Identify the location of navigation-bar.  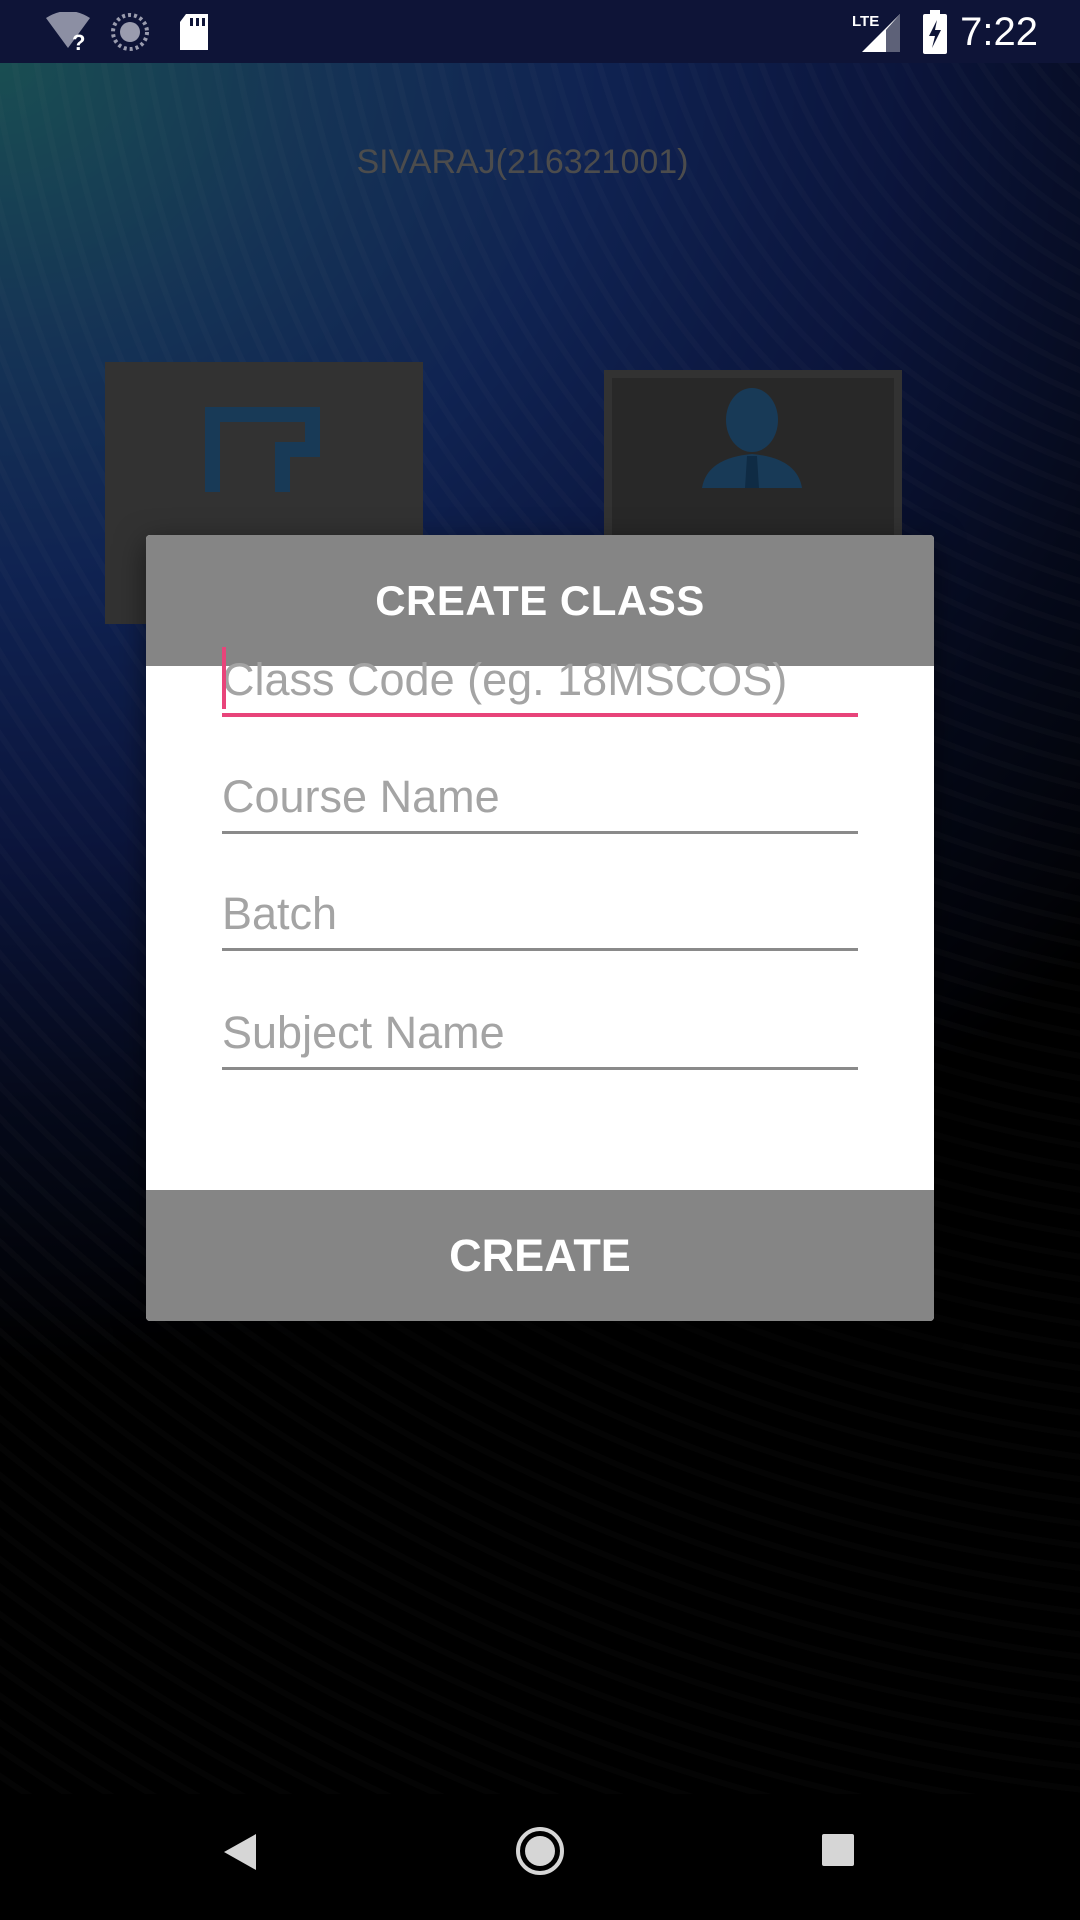
(540, 1857).